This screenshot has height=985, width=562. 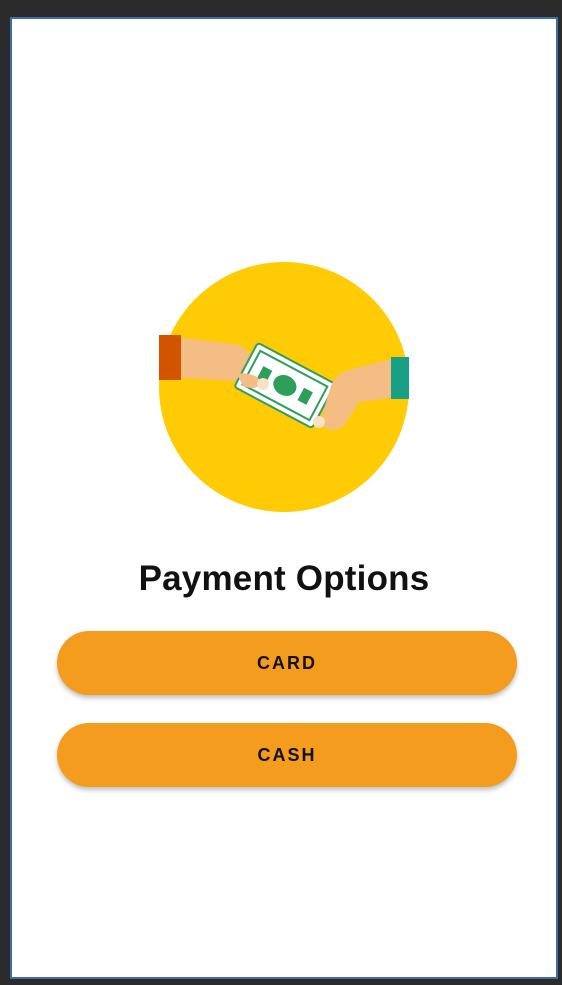 What do you see at coordinates (284, 578) in the screenshot?
I see `page-title: Payment Options` at bounding box center [284, 578].